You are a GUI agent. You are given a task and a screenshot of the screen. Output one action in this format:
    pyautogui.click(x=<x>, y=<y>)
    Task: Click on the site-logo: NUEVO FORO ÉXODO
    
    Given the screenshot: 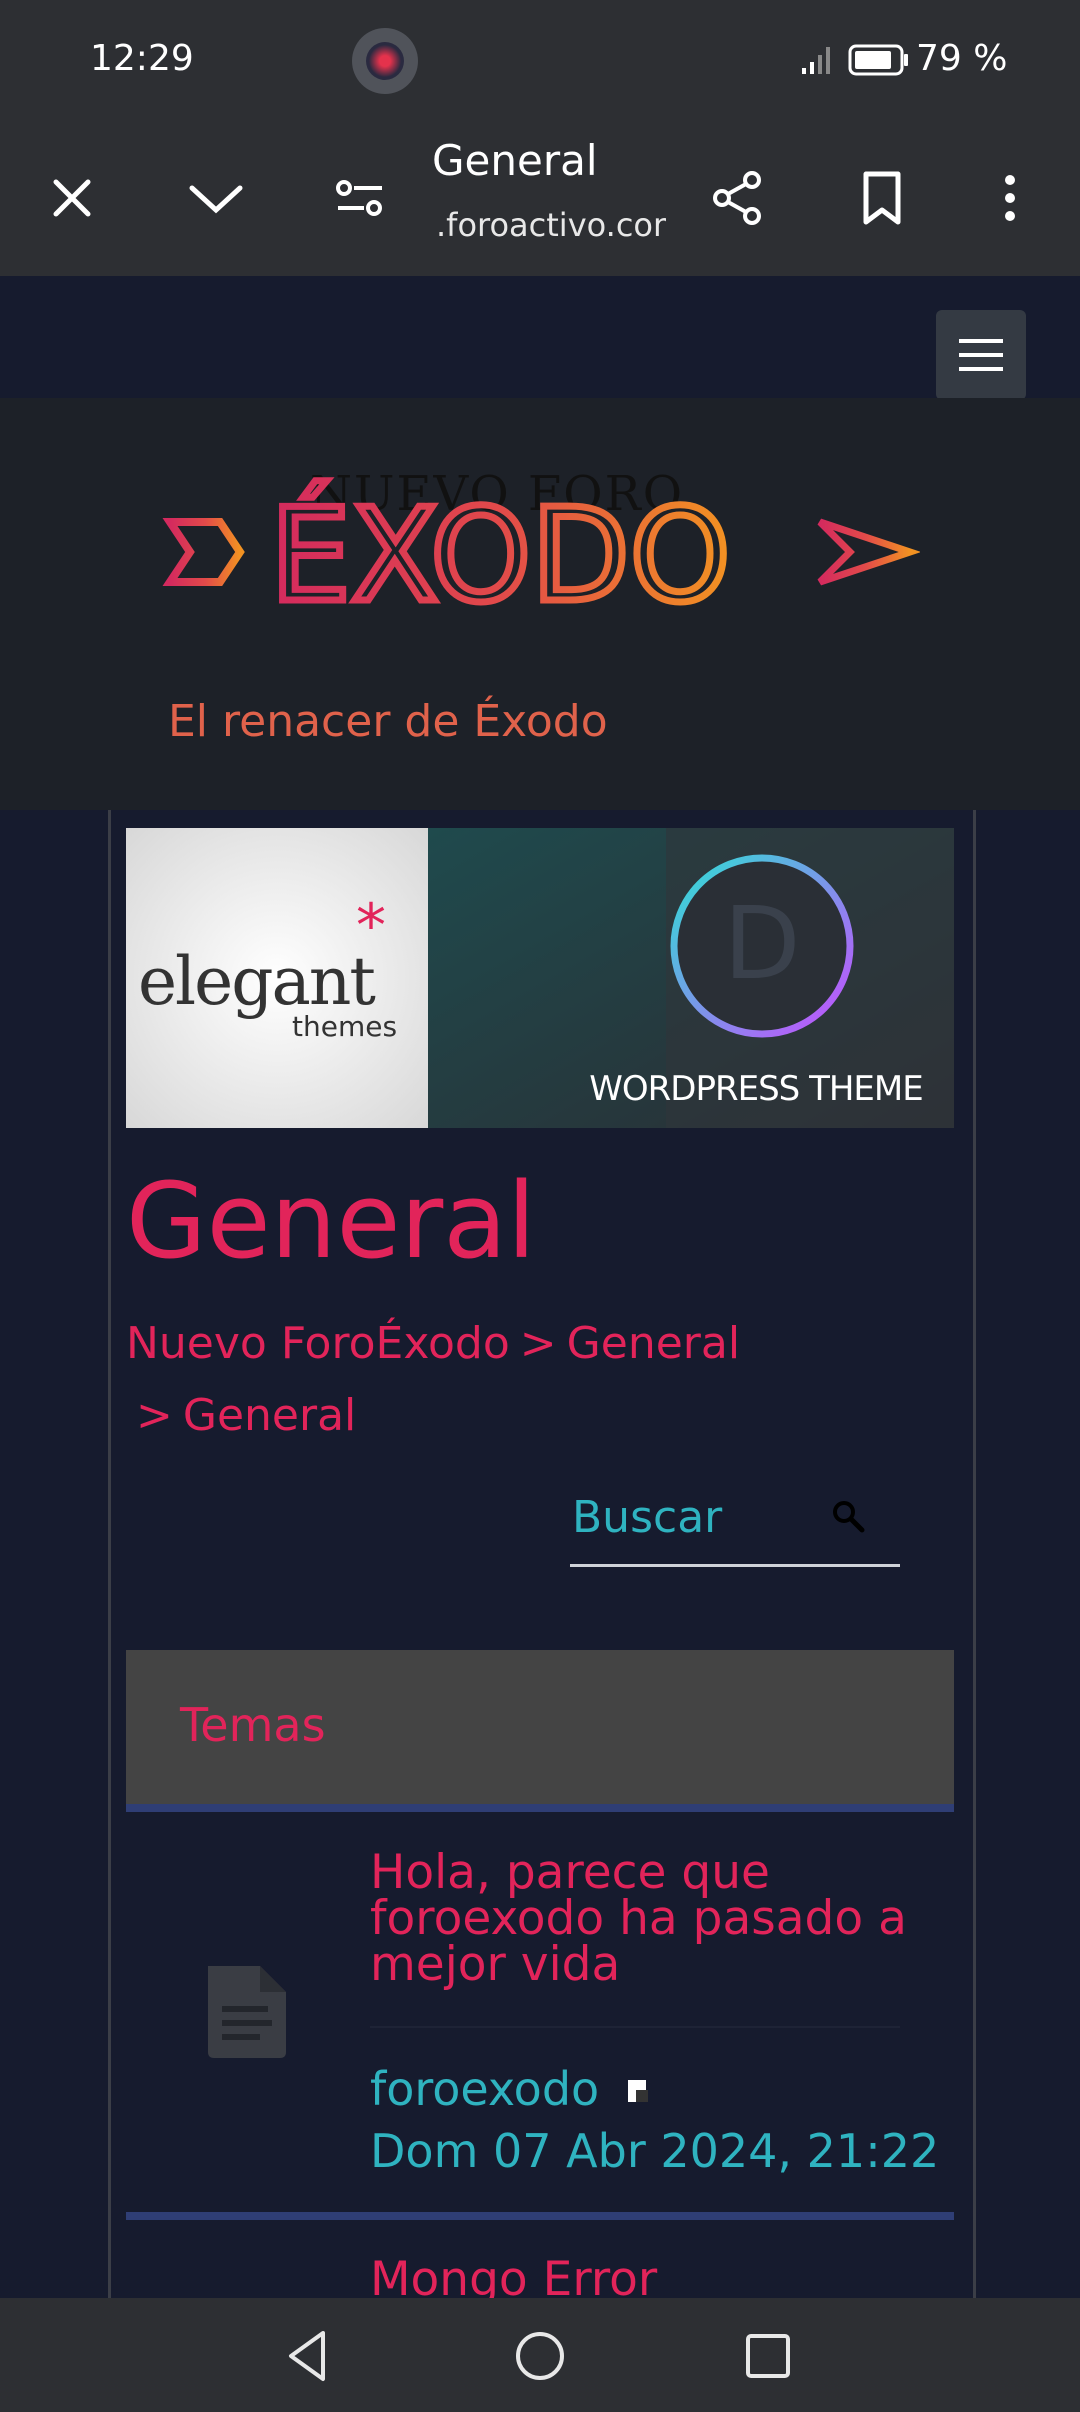 What is the action you would take?
    pyautogui.click(x=540, y=540)
    